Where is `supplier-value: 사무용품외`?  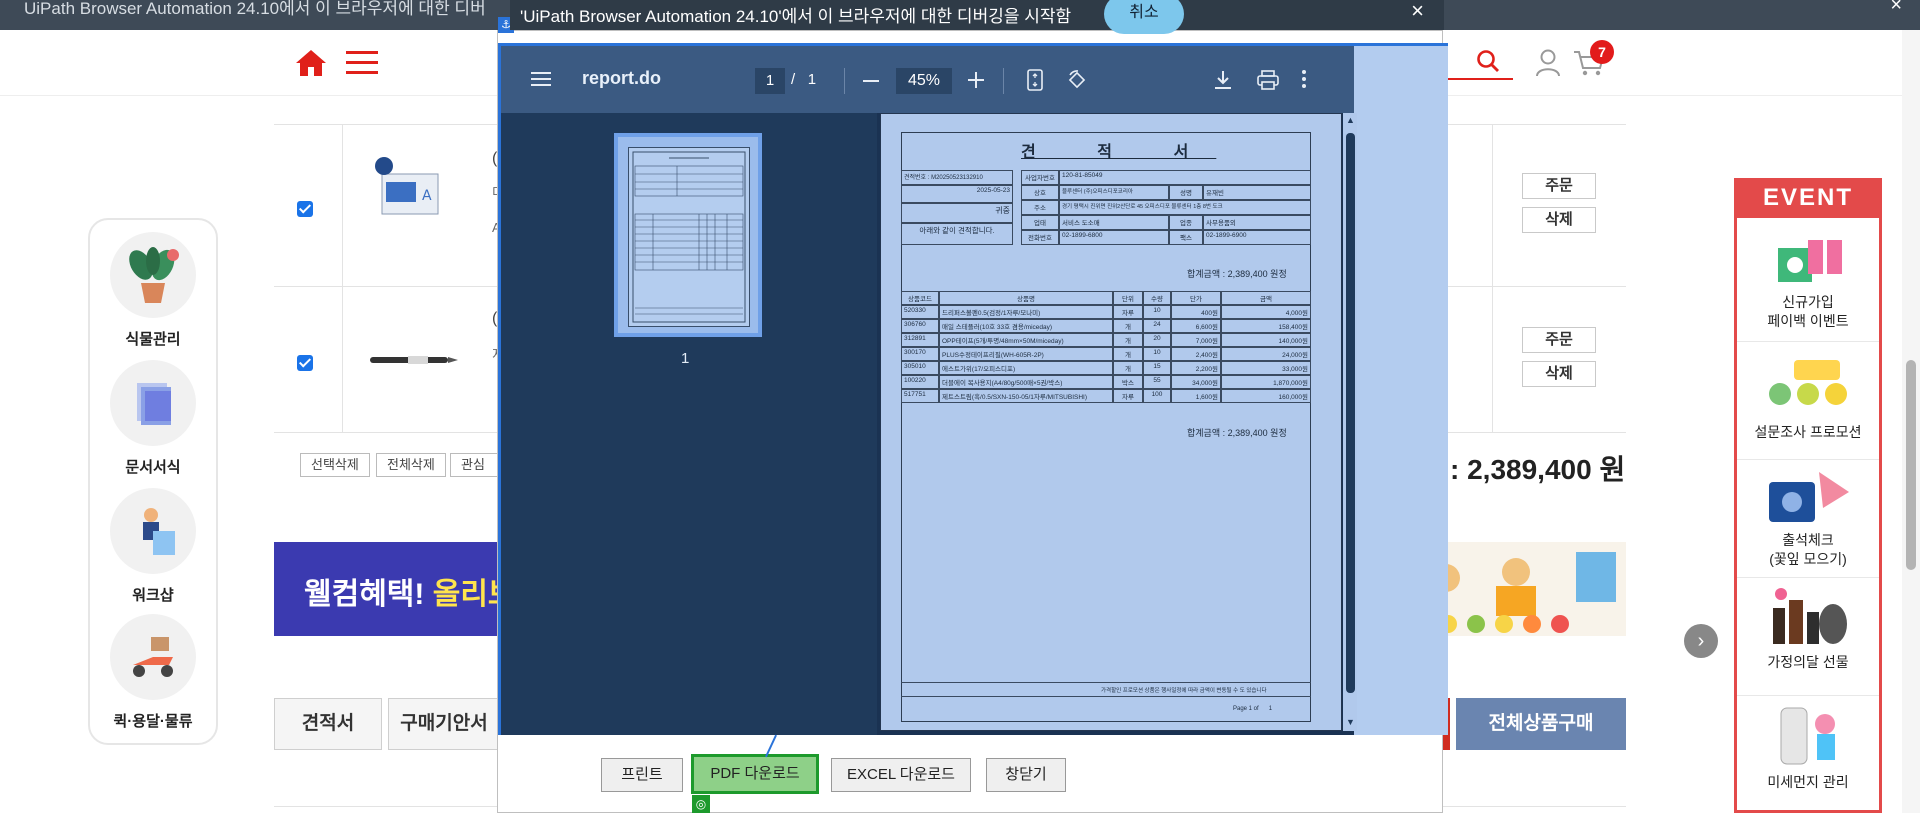
supplier-value: 사무용품외 is located at coordinates (1257, 222).